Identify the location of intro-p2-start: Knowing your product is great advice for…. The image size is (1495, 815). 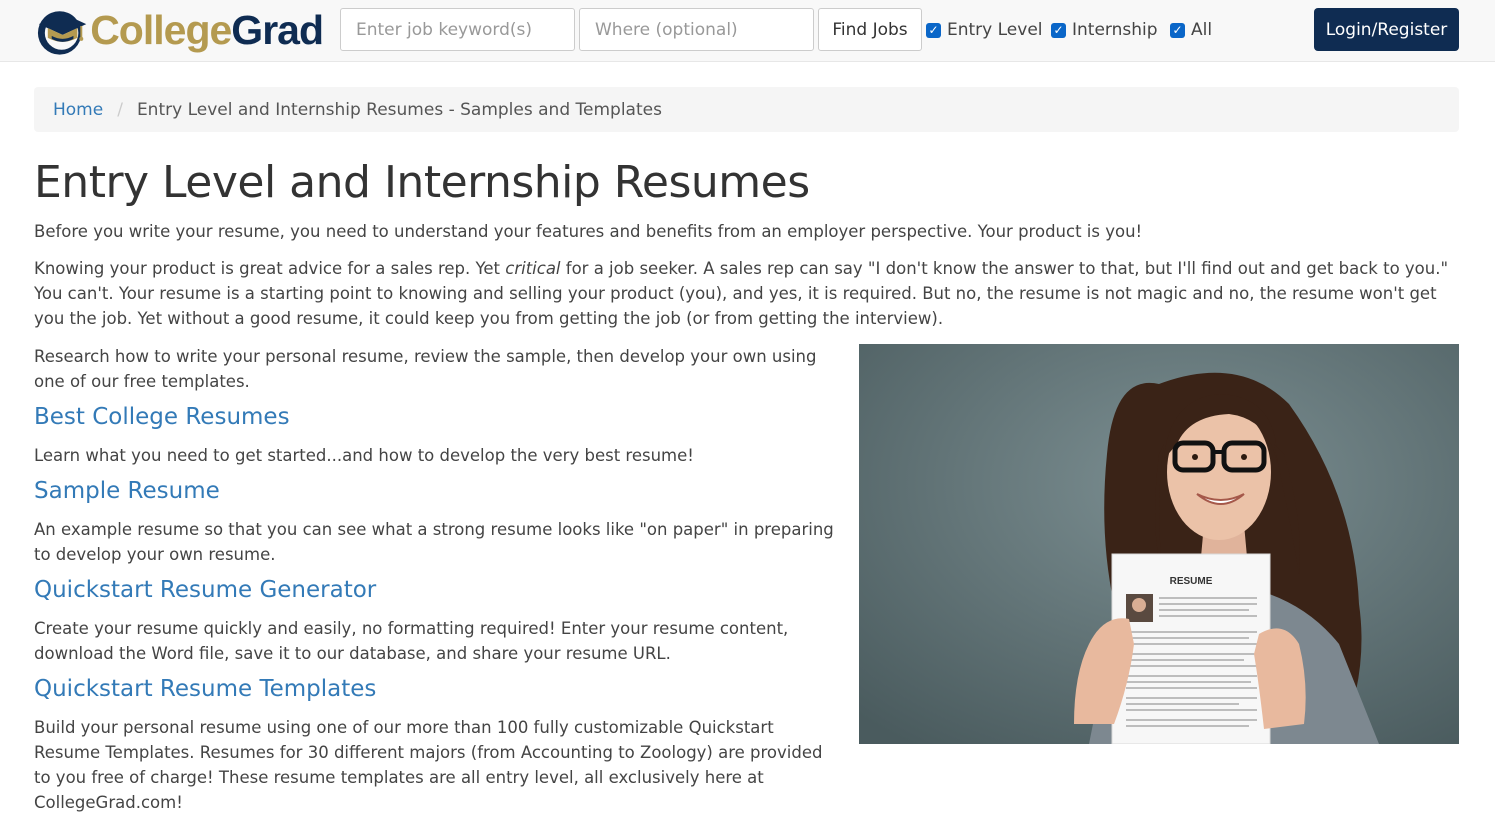
(270, 268).